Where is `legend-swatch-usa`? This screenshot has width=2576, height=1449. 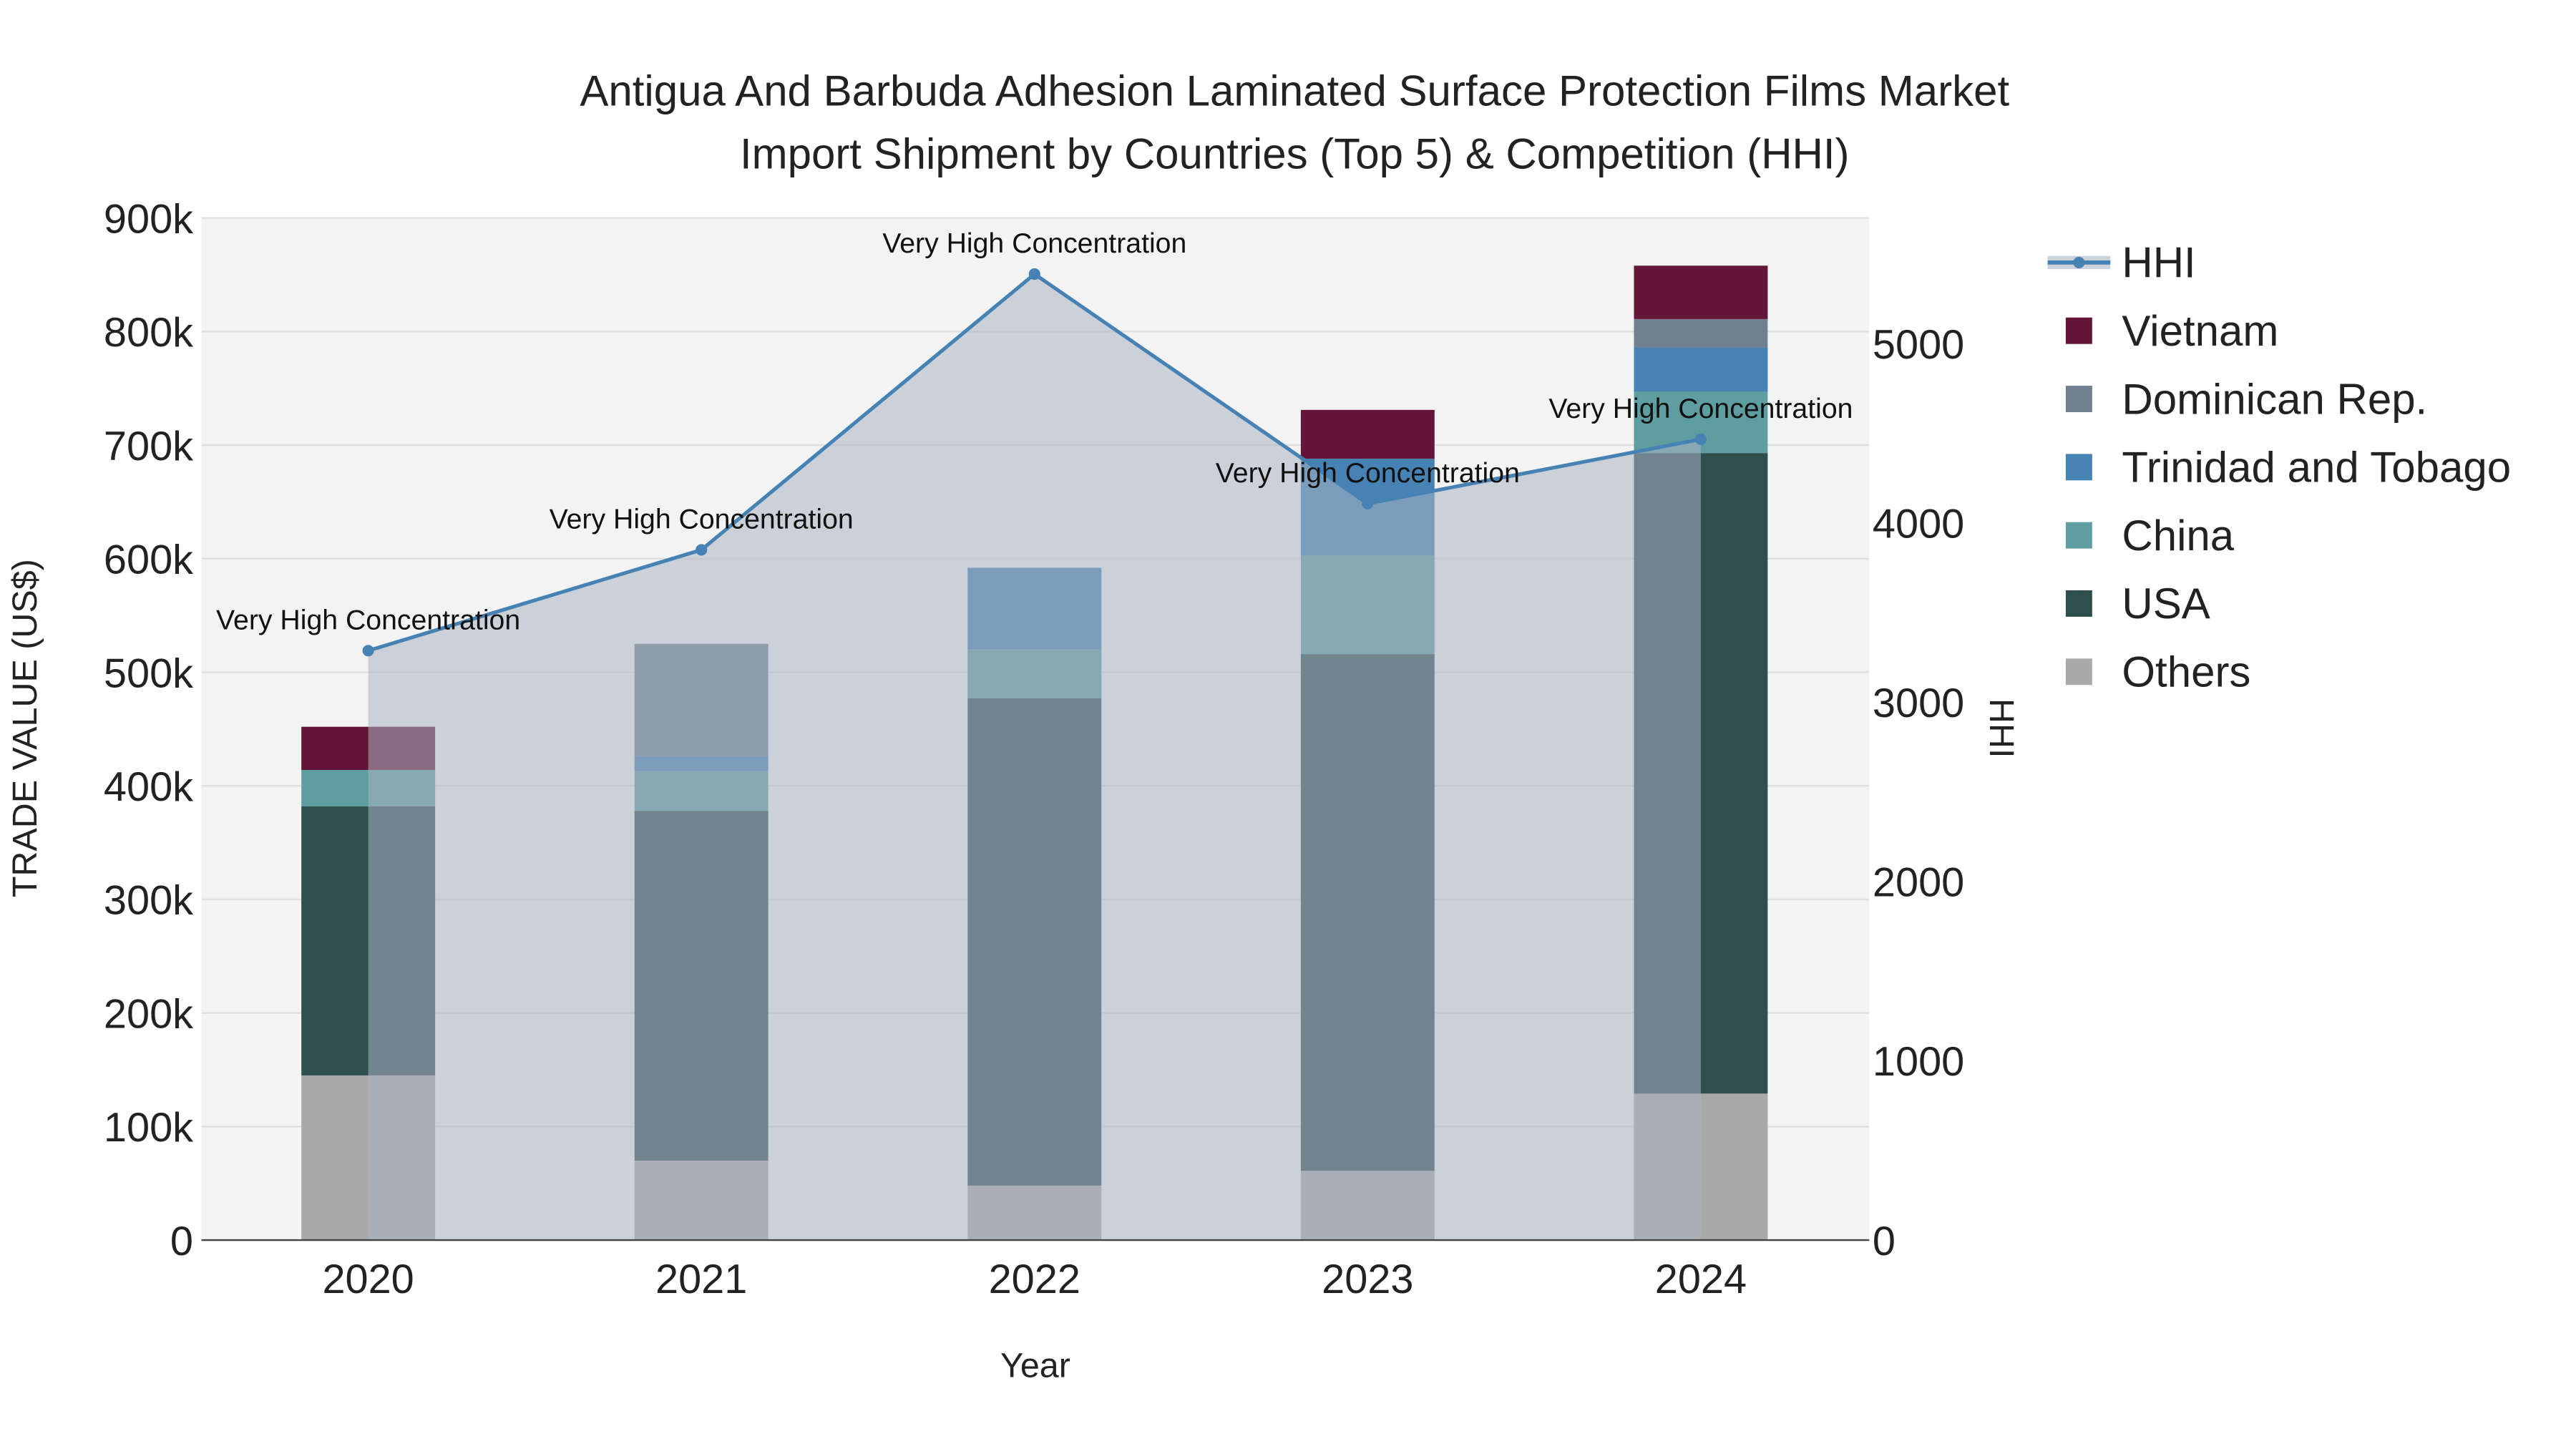
legend-swatch-usa is located at coordinates (2078, 603).